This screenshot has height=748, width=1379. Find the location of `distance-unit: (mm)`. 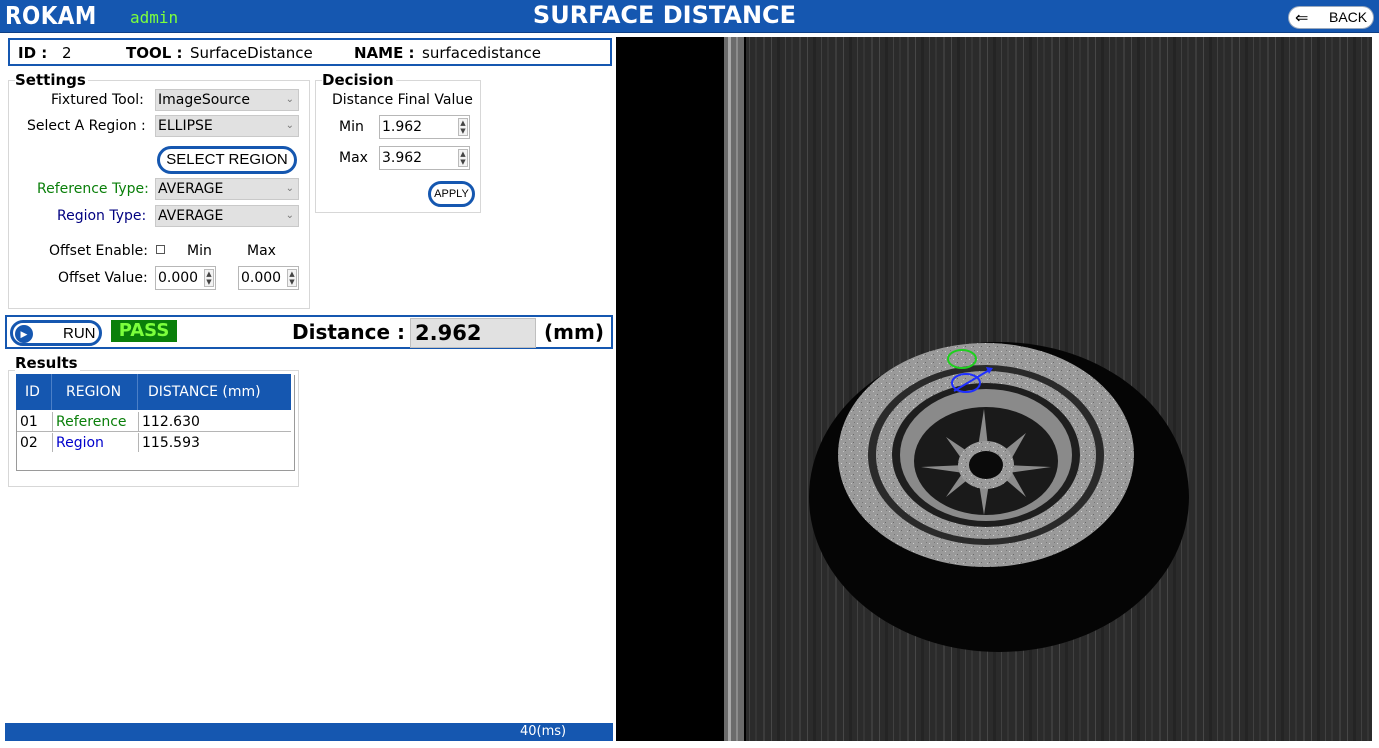

distance-unit: (mm) is located at coordinates (574, 332).